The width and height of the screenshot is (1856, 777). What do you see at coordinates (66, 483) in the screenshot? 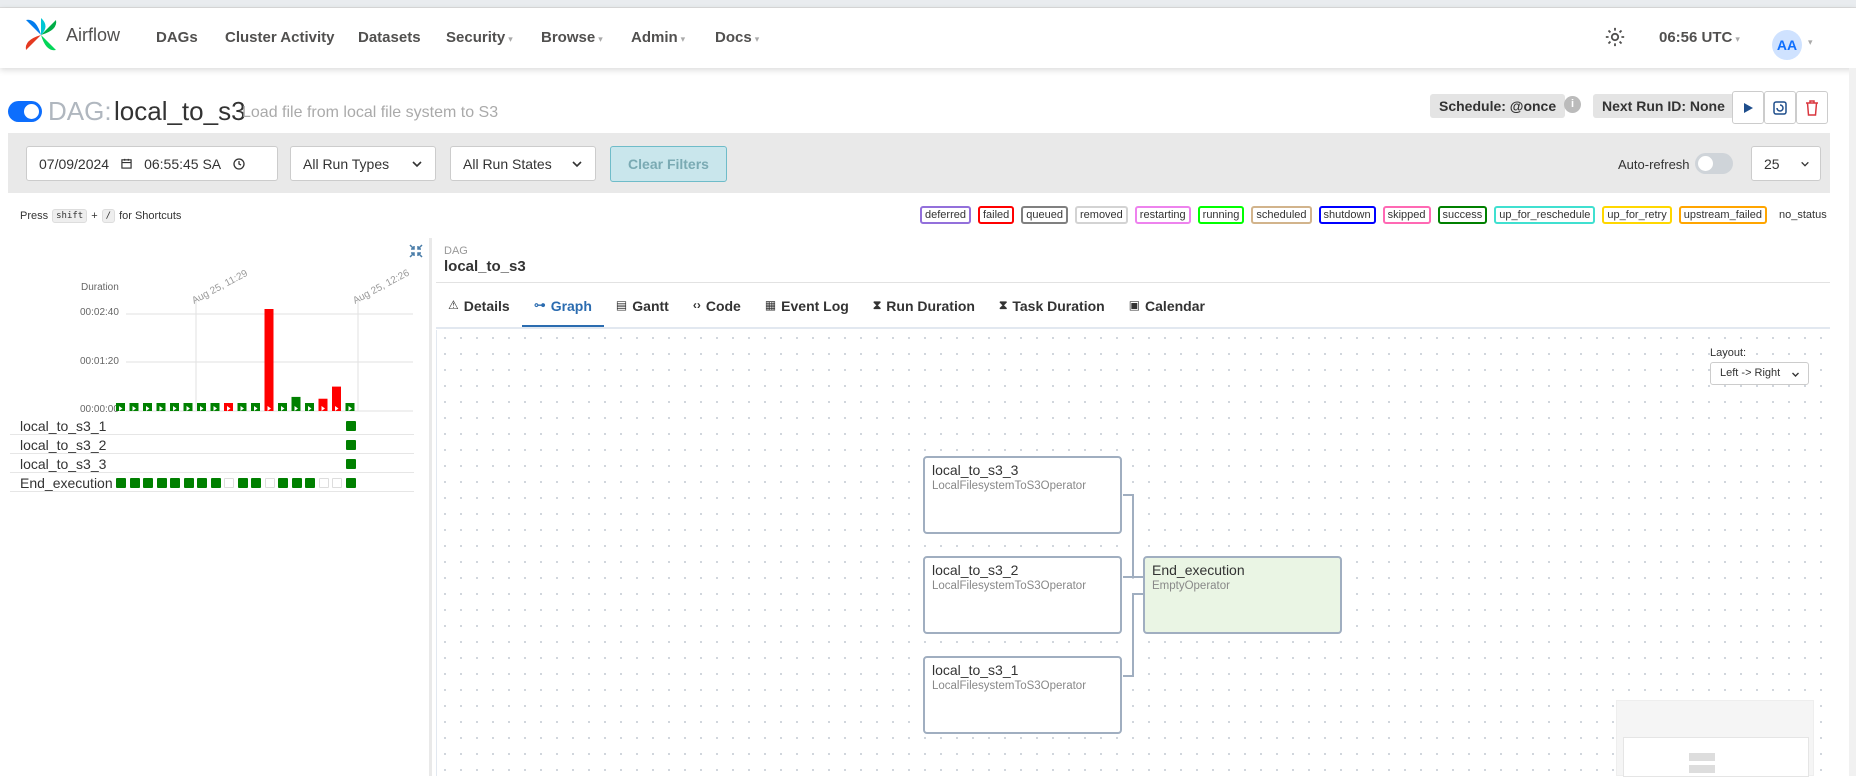
I see `task-row-label: End_execution` at bounding box center [66, 483].